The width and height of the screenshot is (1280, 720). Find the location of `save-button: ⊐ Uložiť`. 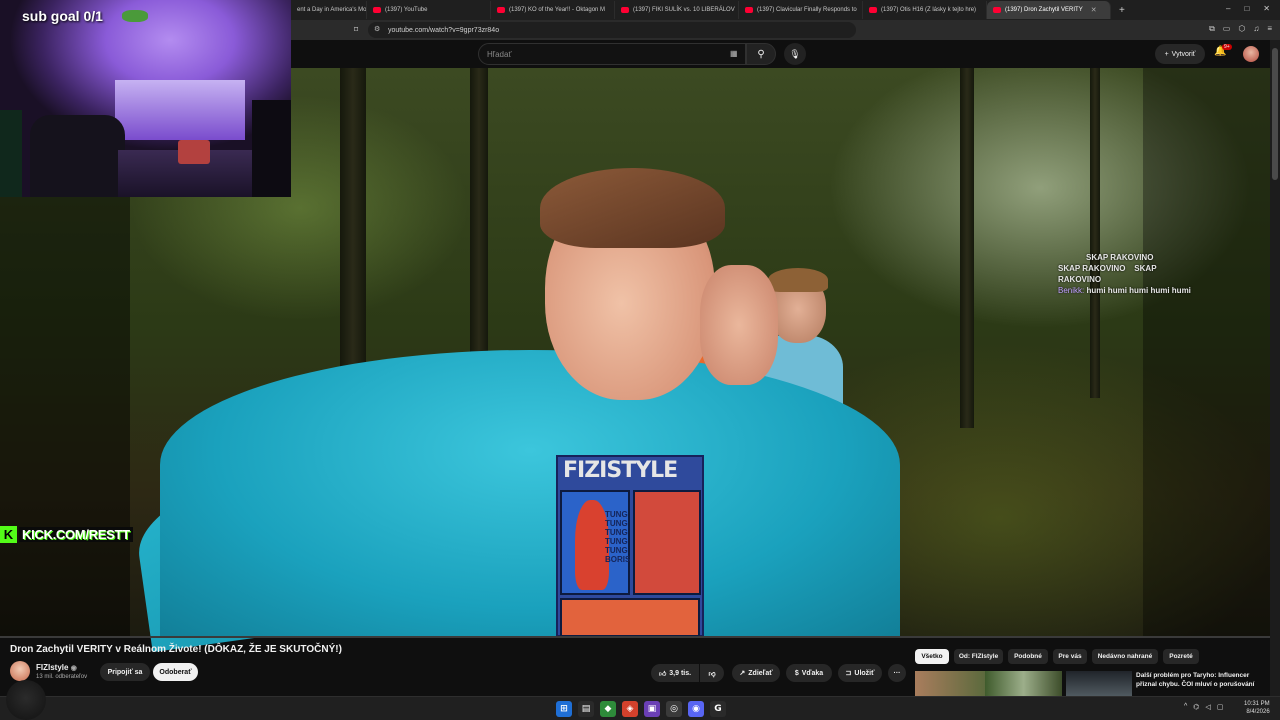

save-button: ⊐ Uložiť is located at coordinates (860, 673).